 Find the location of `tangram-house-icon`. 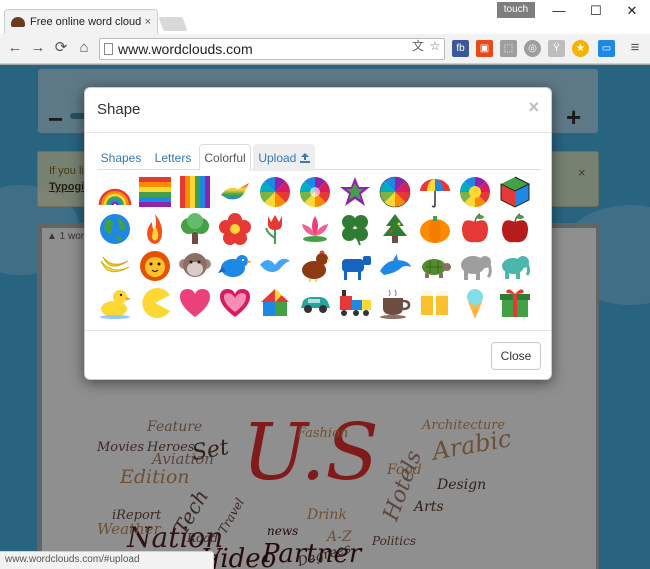

tangram-house-icon is located at coordinates (275, 303).